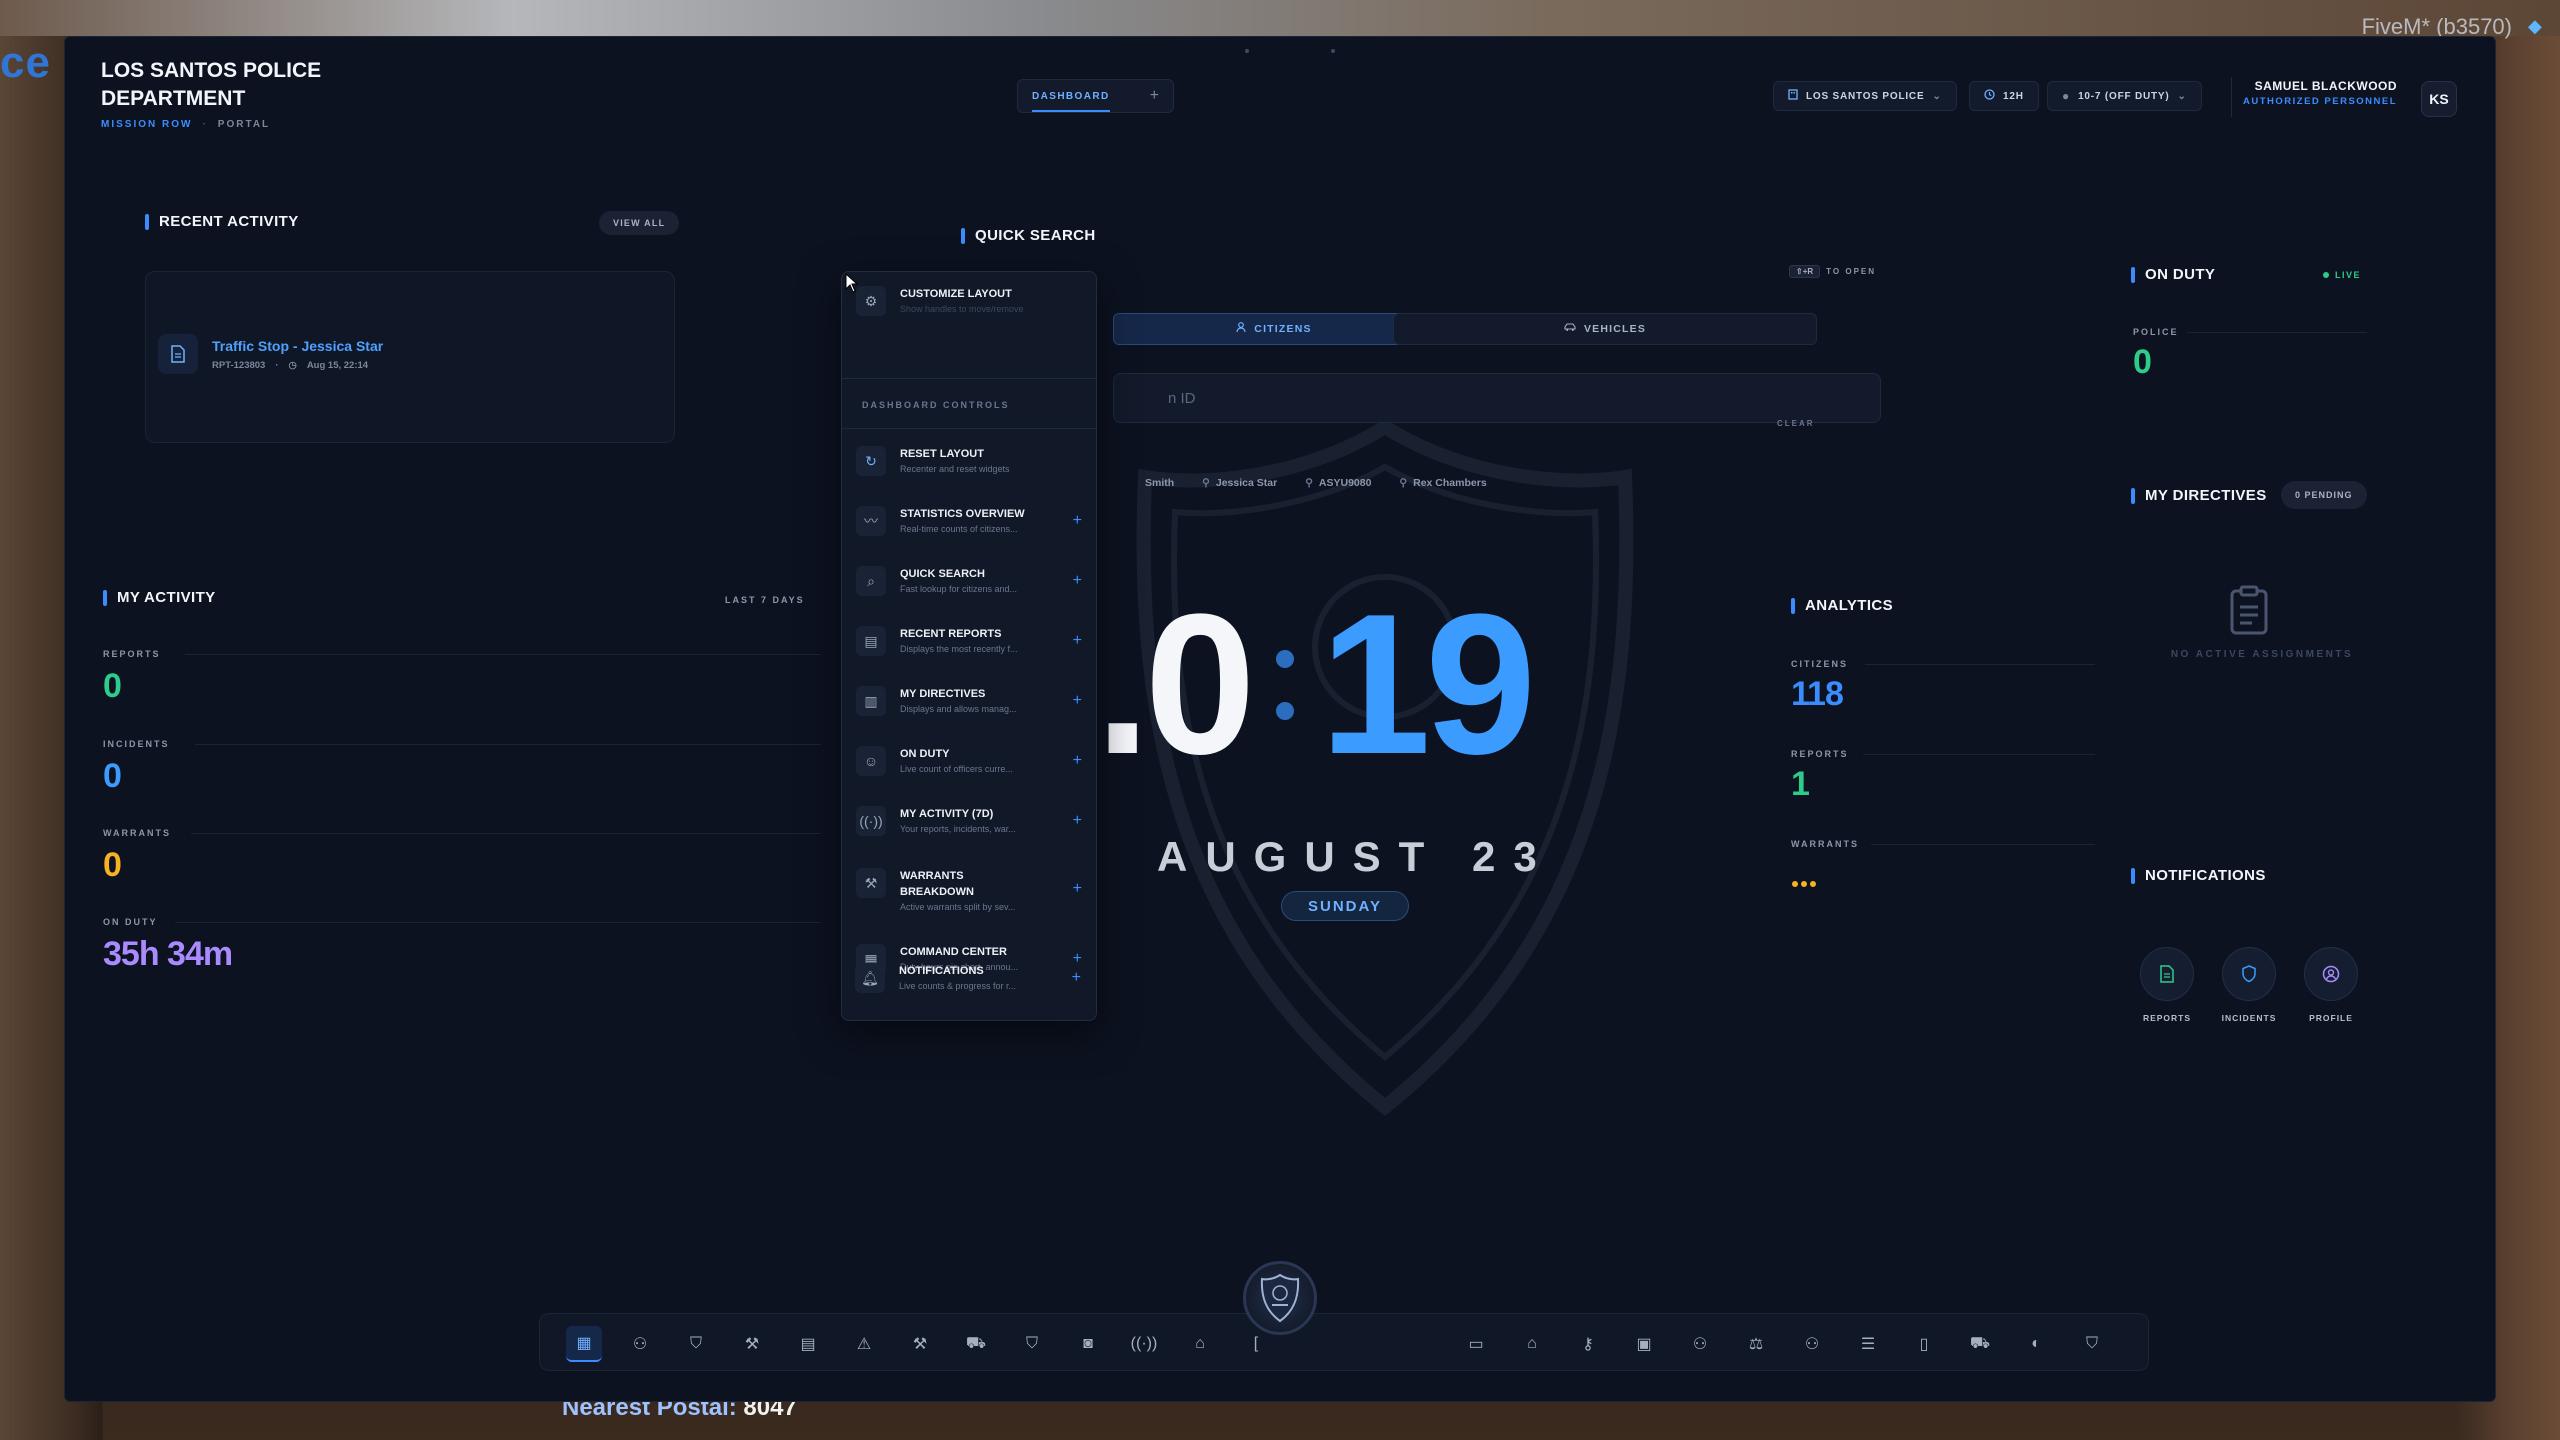  Describe the element at coordinates (1280, 1298) in the screenshot. I see `lspd-emblem-icon` at that location.